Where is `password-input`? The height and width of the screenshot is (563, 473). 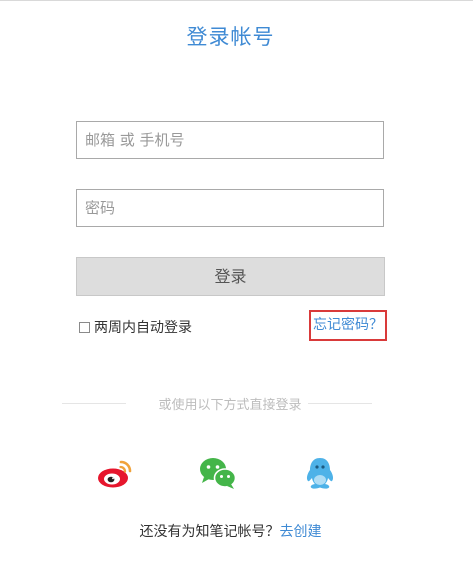 password-input is located at coordinates (230, 208).